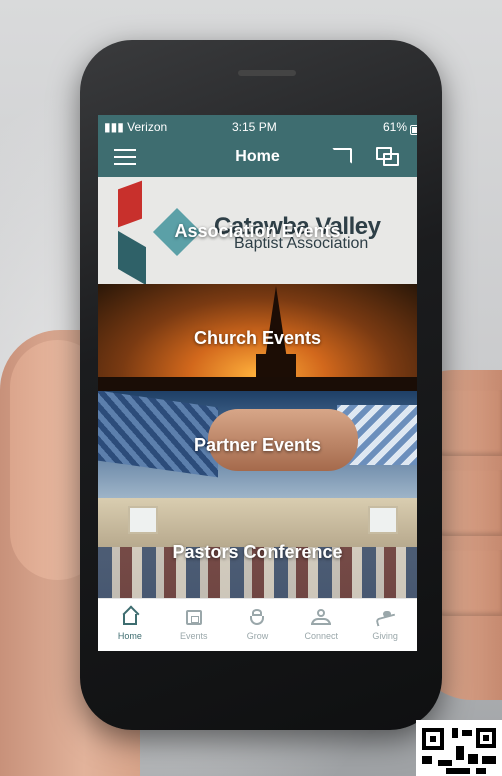  Describe the element at coordinates (193, 636) in the screenshot. I see `tab-label: Events` at that location.